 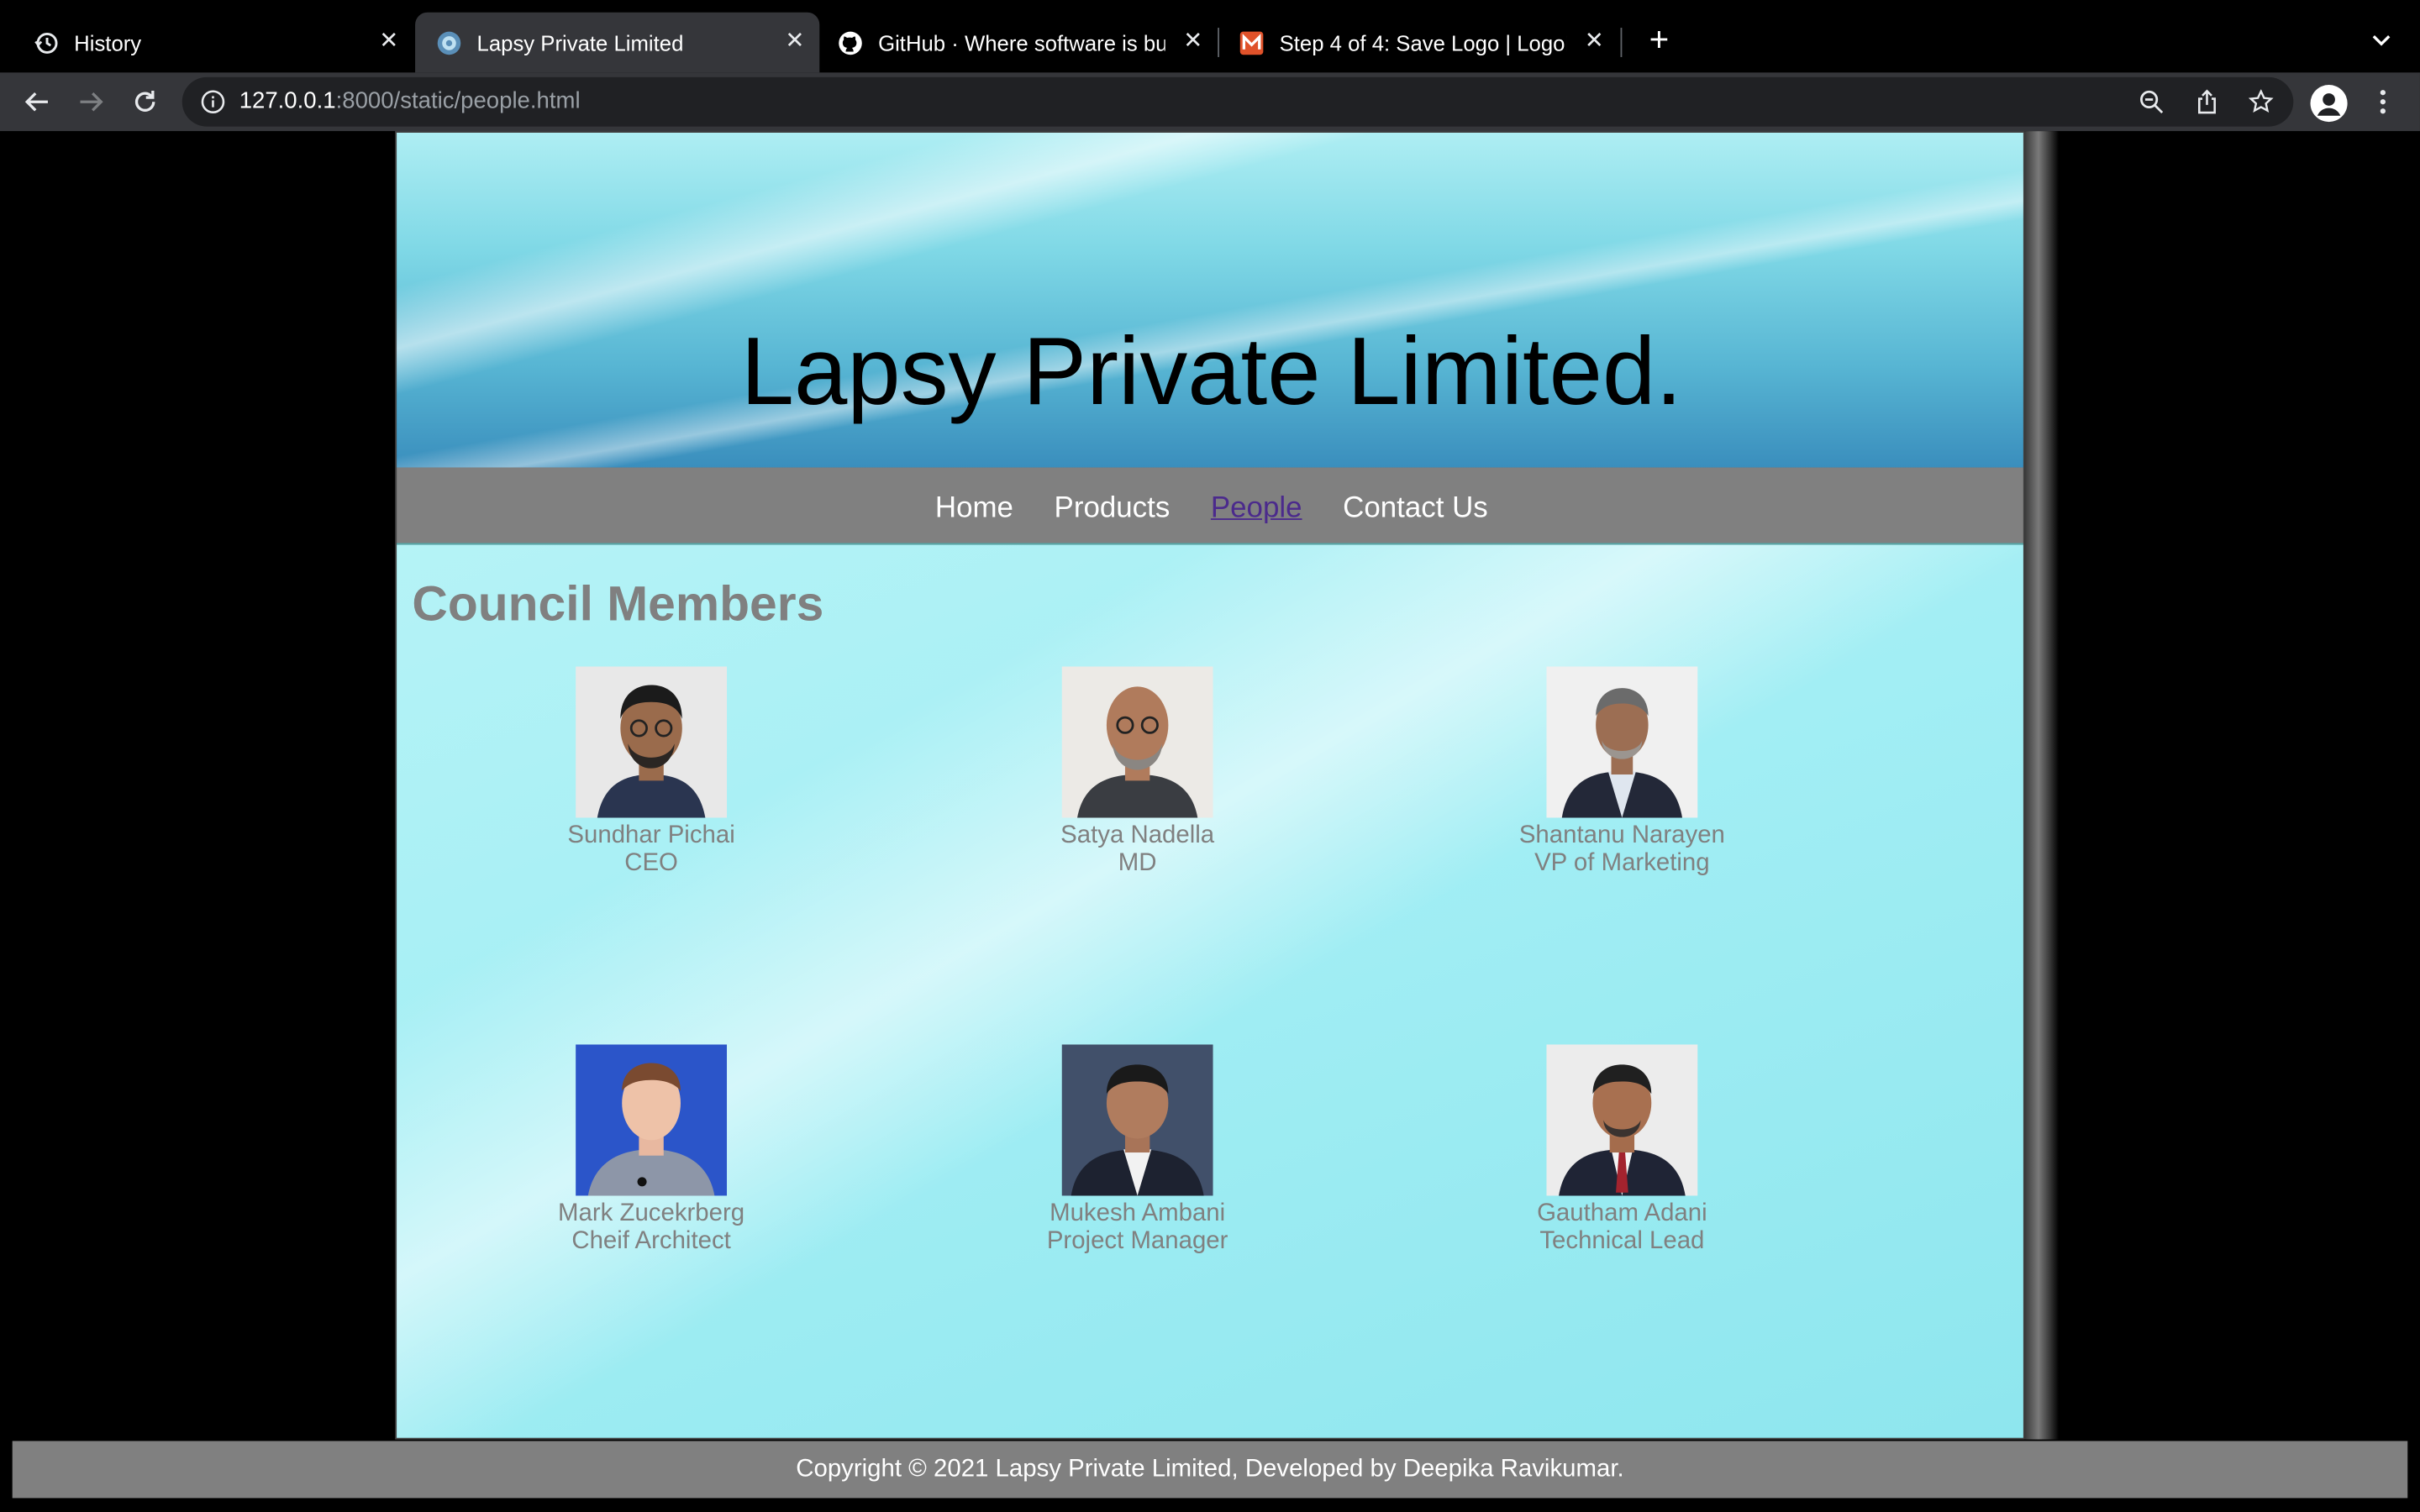 I want to click on tab-separator, so click(x=1621, y=42).